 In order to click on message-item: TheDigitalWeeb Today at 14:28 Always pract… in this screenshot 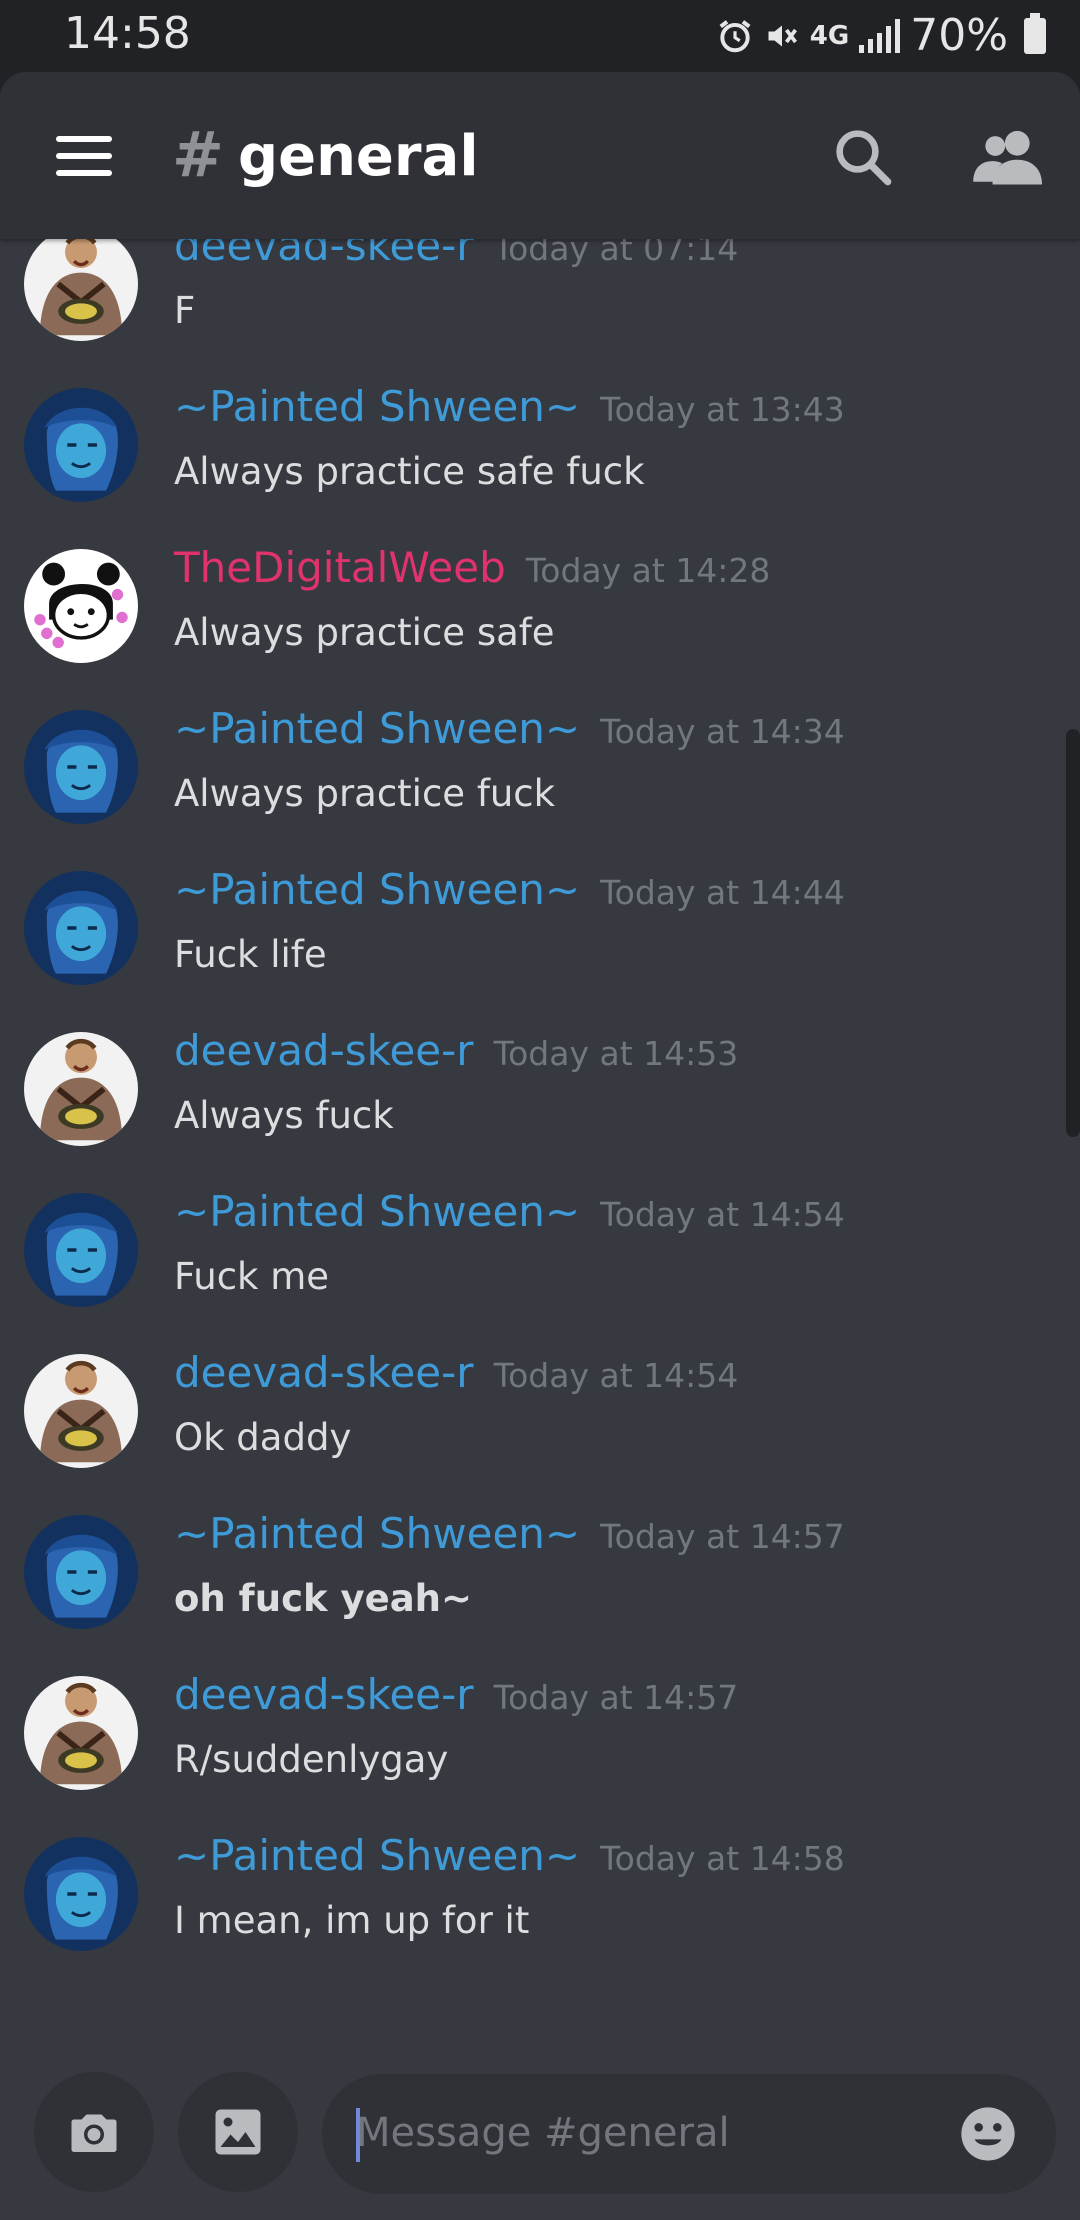, I will do `click(520, 623)`.